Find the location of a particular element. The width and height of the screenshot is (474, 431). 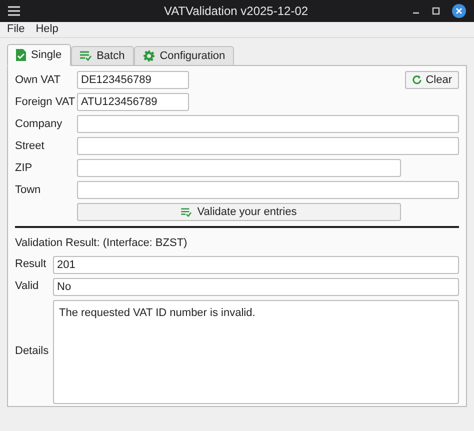

field-label: Company is located at coordinates (39, 124).